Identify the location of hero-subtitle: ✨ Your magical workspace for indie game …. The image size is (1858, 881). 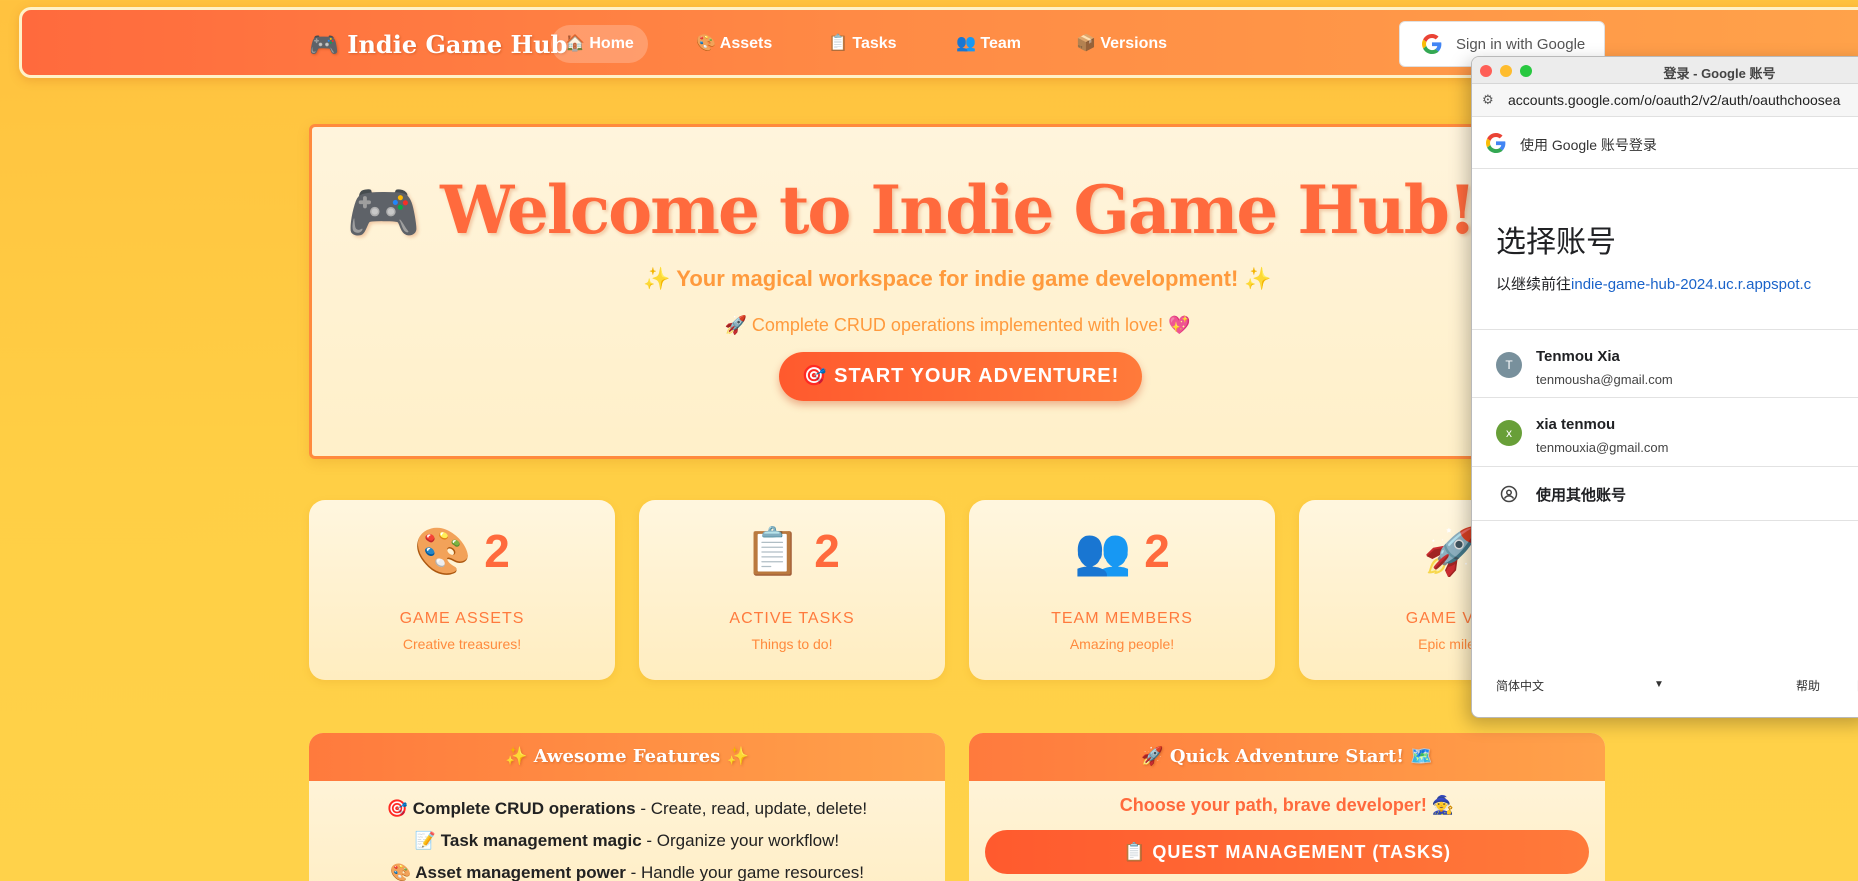
(957, 278).